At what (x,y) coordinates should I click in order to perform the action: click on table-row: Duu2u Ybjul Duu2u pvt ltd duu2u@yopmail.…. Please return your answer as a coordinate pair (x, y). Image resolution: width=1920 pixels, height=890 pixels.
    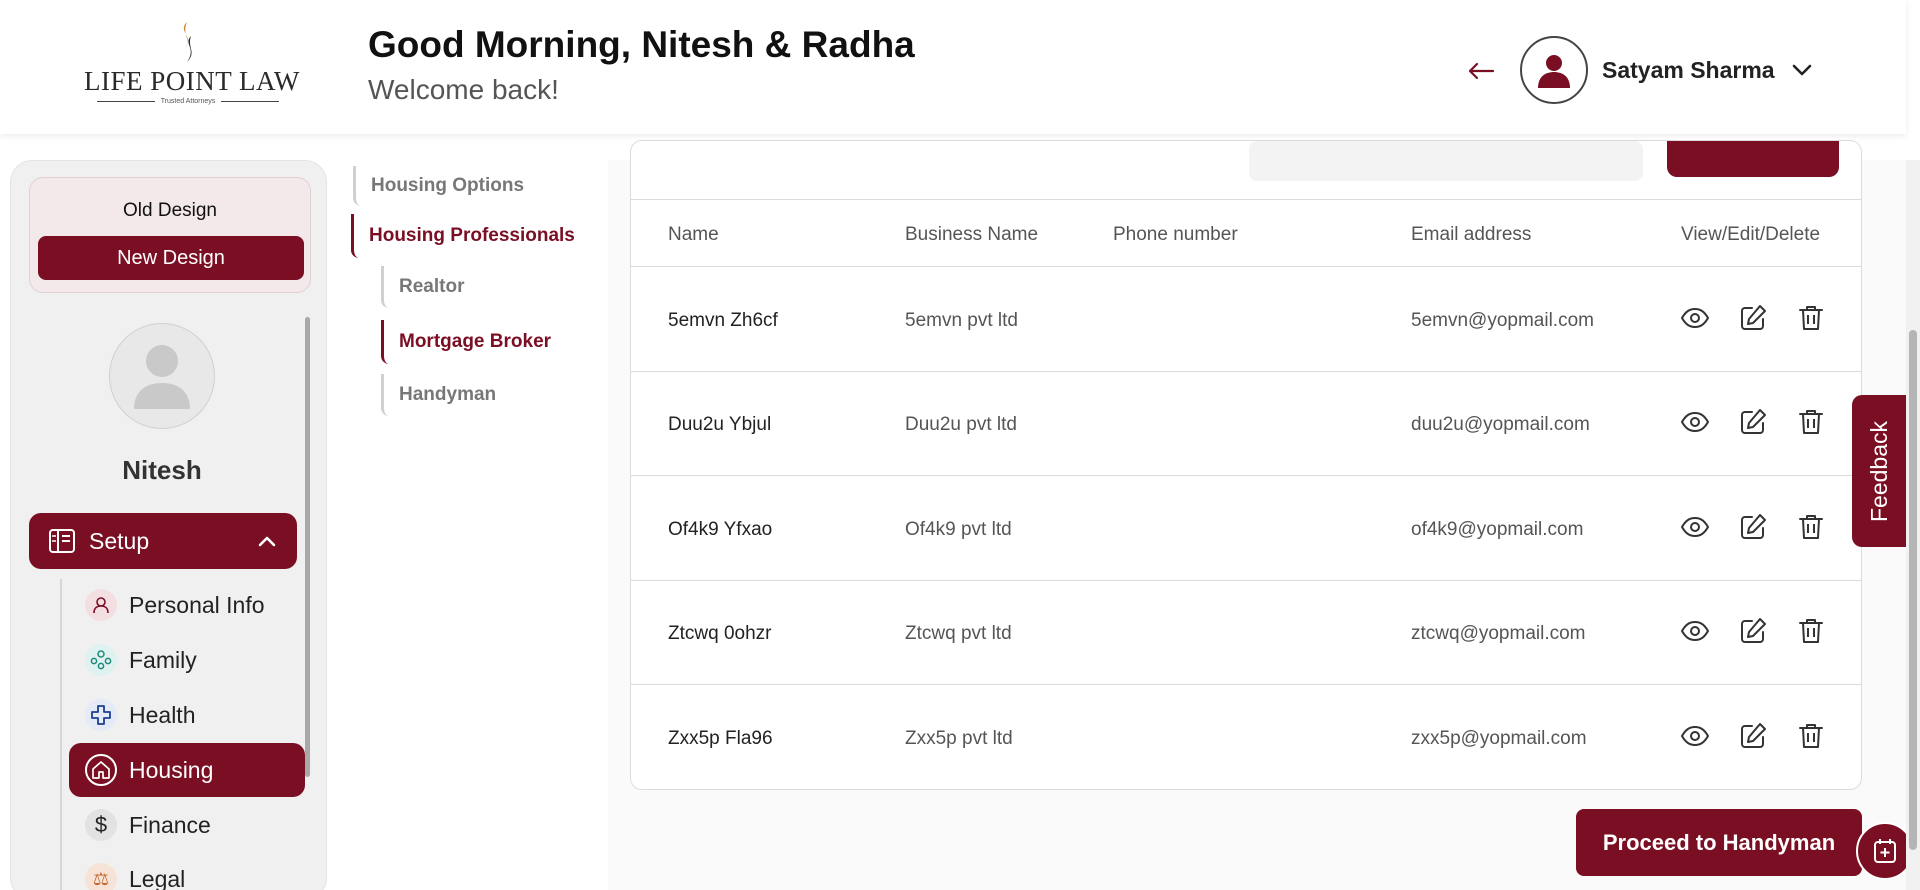
    Looking at the image, I should click on (1246, 424).